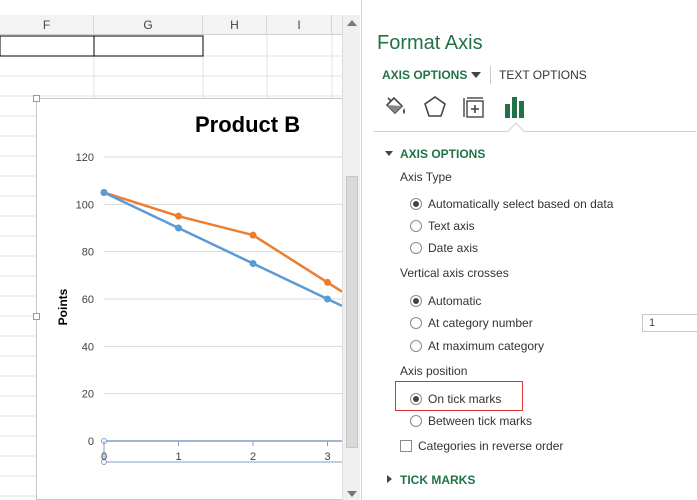  What do you see at coordinates (476, 75) in the screenshot?
I see `chevron-down-icon` at bounding box center [476, 75].